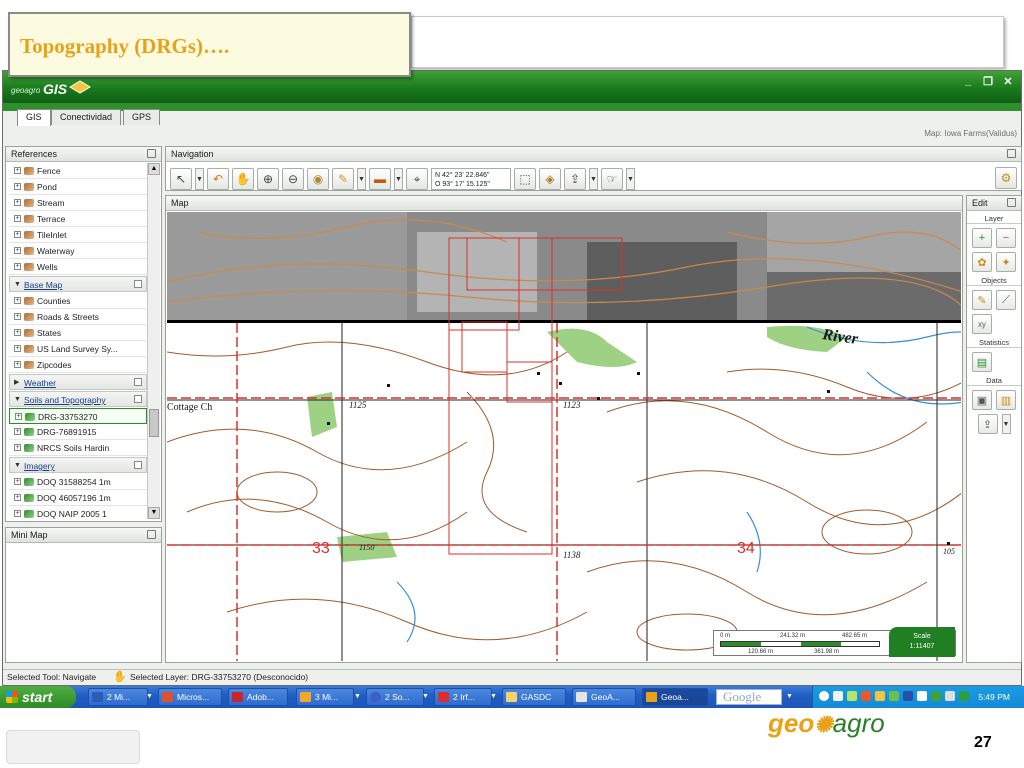  I want to click on layer-properties-icon: ✦, so click(1006, 262).